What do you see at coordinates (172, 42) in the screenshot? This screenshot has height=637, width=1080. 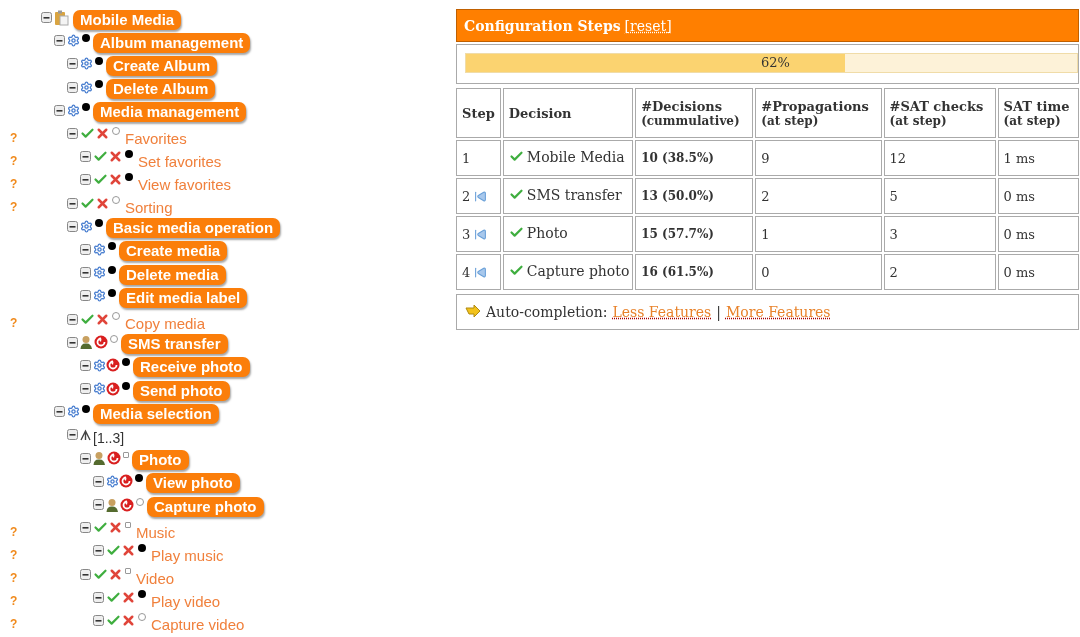 I see `feature-label: Album management` at bounding box center [172, 42].